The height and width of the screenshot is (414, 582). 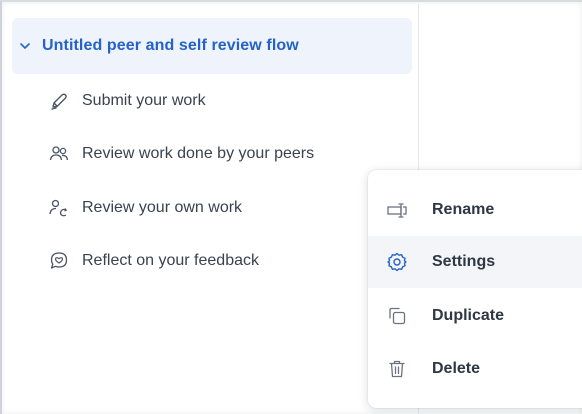 I want to click on peers-icon, so click(x=59, y=153).